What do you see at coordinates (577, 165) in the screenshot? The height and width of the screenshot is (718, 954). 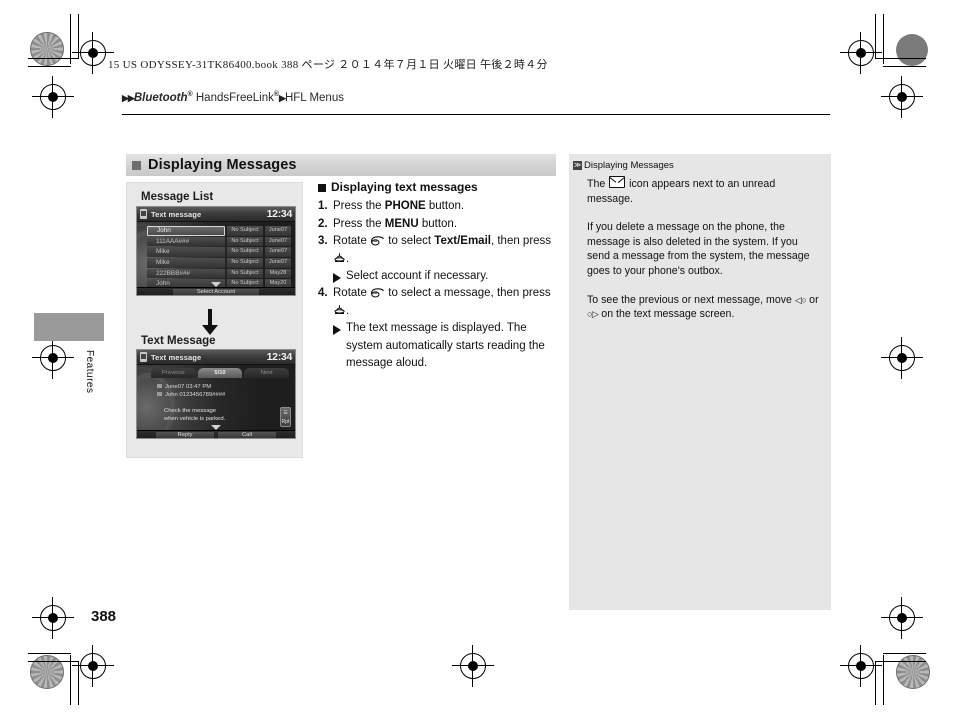 I see `note-marker-icon: ≫` at bounding box center [577, 165].